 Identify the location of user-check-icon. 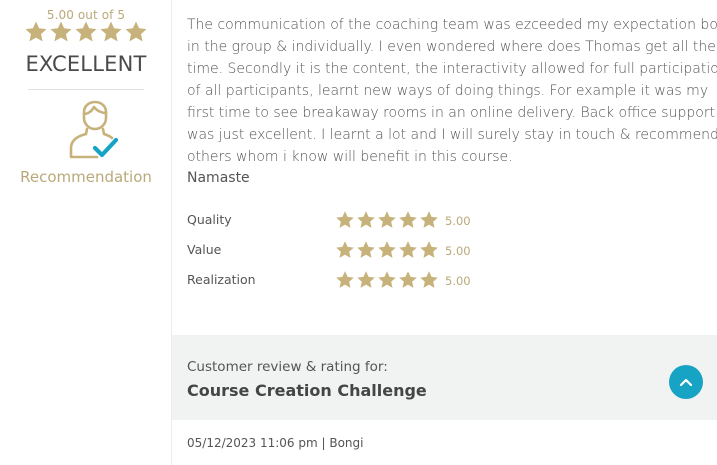
(94, 129).